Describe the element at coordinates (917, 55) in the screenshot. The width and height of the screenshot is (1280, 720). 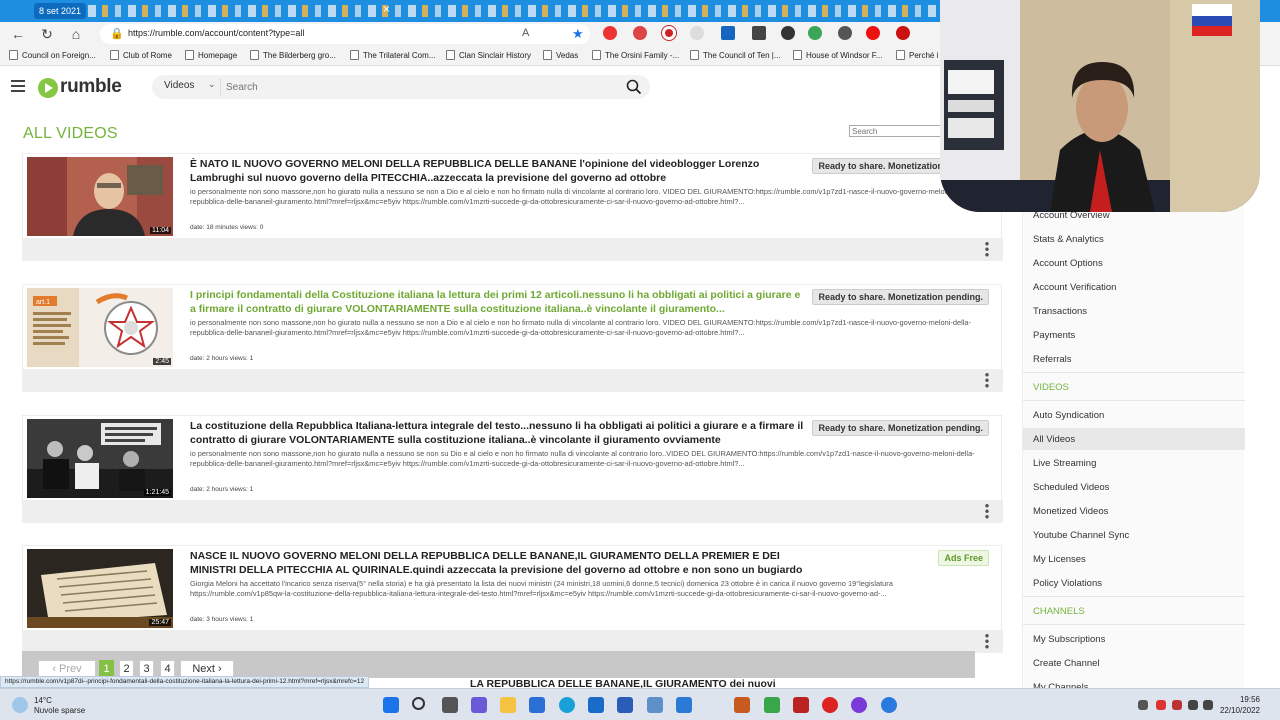
I see `bookmark-item: Perché i` at that location.